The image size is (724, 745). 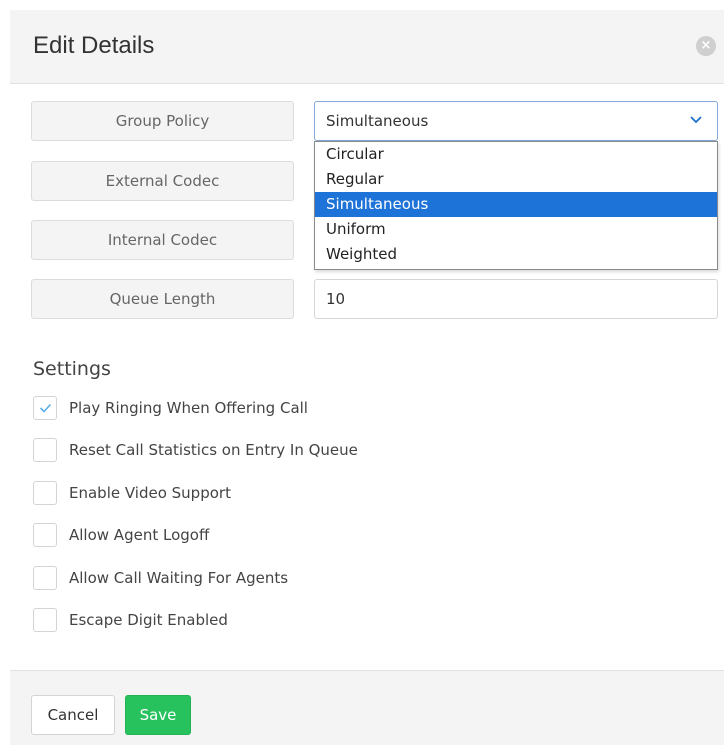 What do you see at coordinates (367, 707) in the screenshot?
I see `dialog-footer` at bounding box center [367, 707].